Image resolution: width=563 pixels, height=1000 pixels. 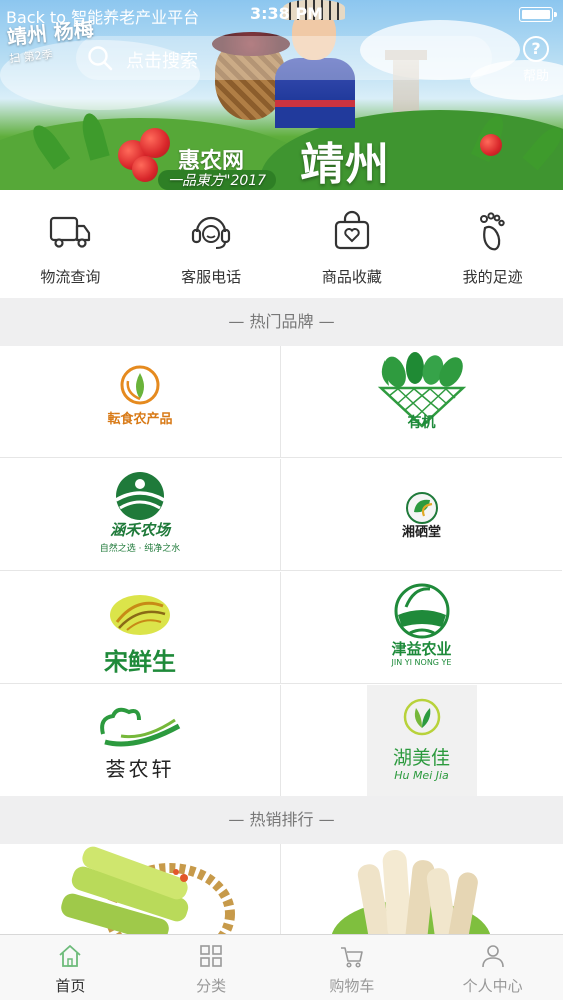 I want to click on tab-profile: 个人中心, so click(x=492, y=967).